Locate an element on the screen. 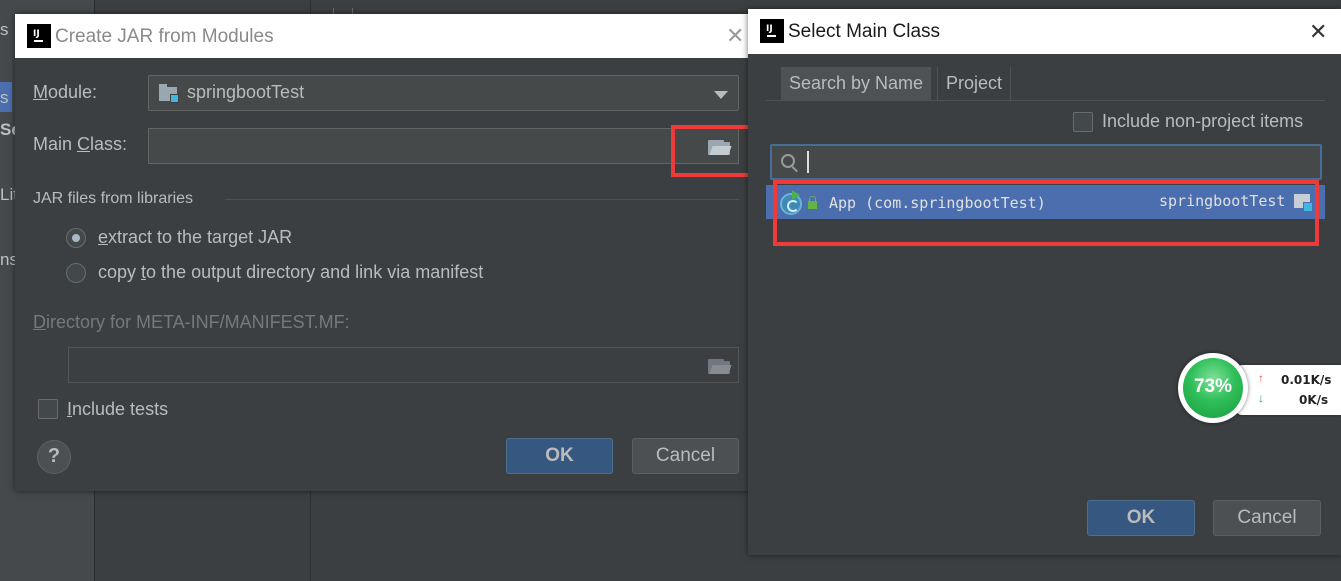 Image resolution: width=1341 pixels, height=581 pixels. section-divider is located at coordinates (482, 199).